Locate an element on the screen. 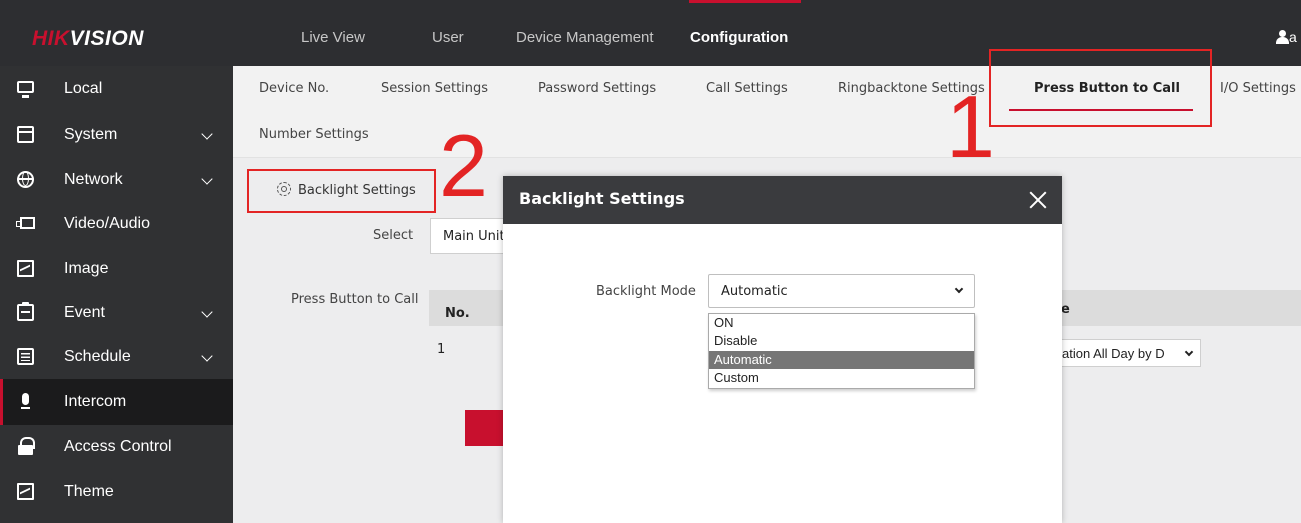 The height and width of the screenshot is (523, 1301). tab-io-settings: I/O Settings is located at coordinates (1258, 89).